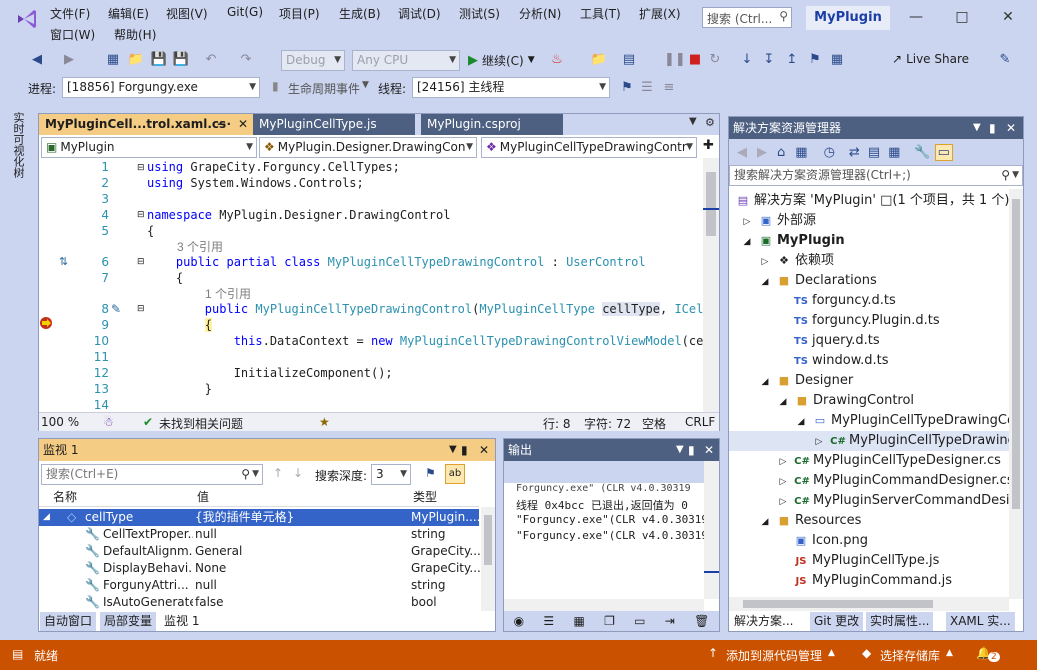  I want to click on continue-button: ▶ 继续(C) ▼, so click(501, 60).